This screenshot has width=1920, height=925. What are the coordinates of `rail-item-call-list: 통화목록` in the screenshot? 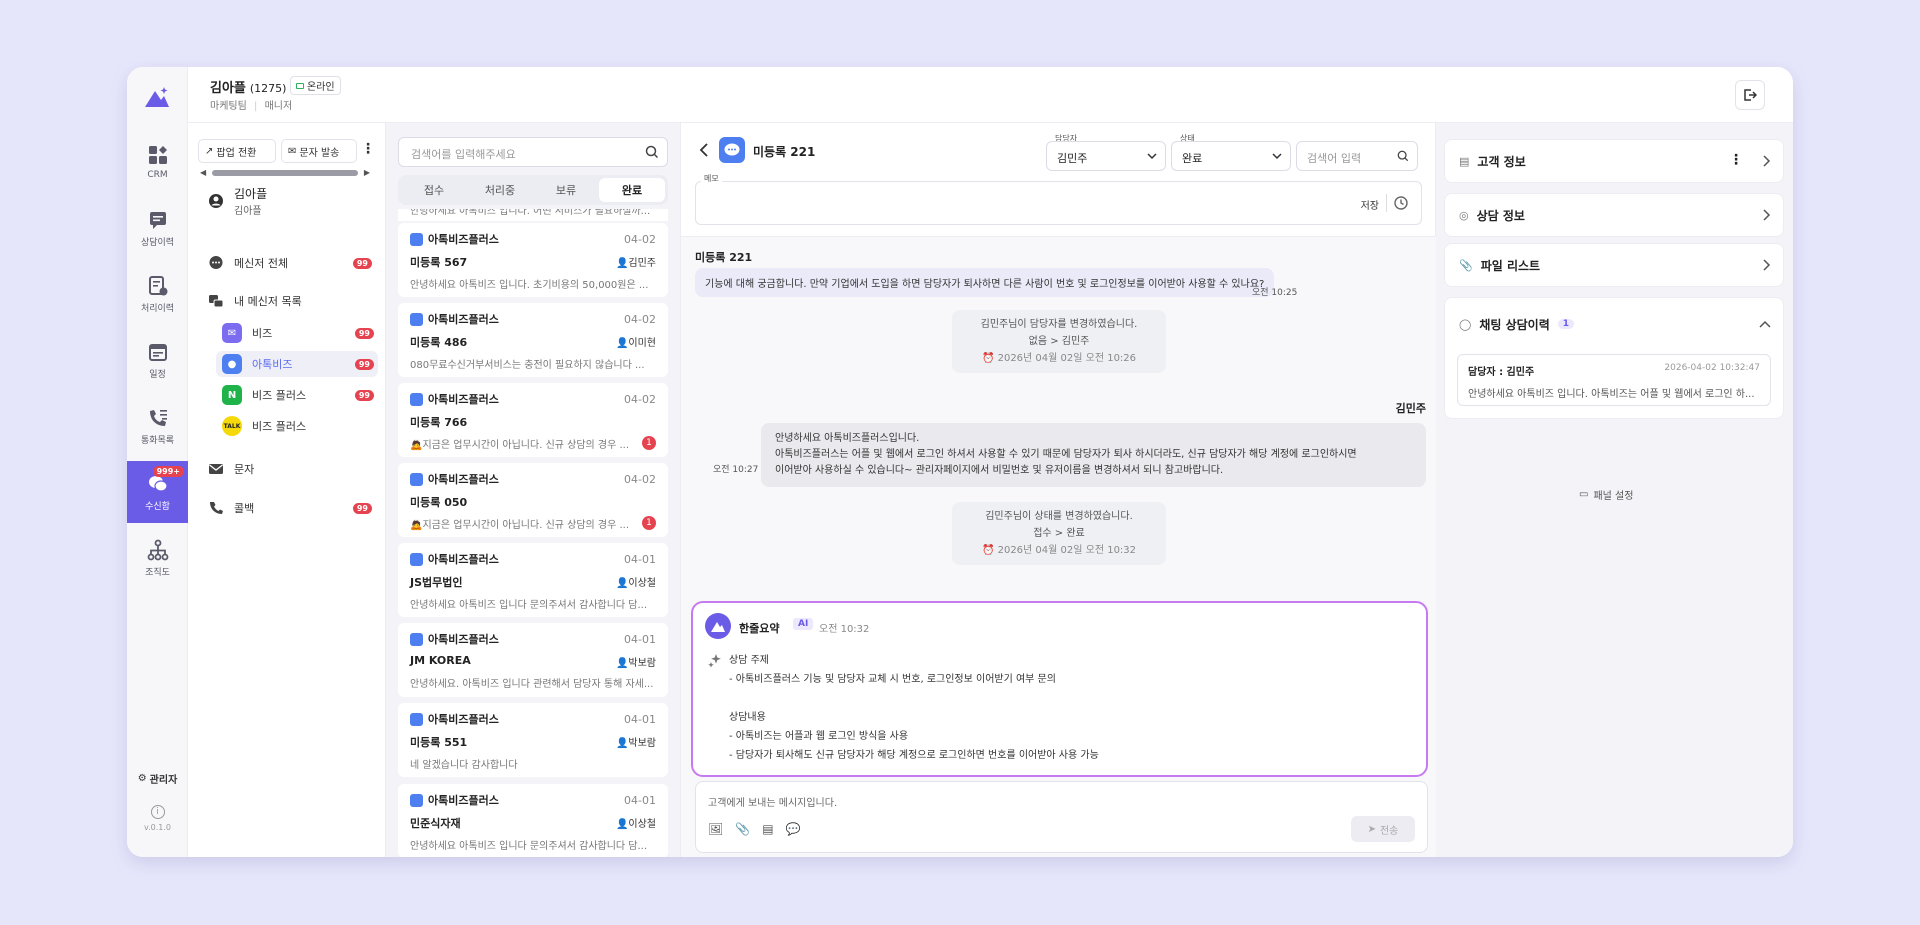 It's located at (157, 426).